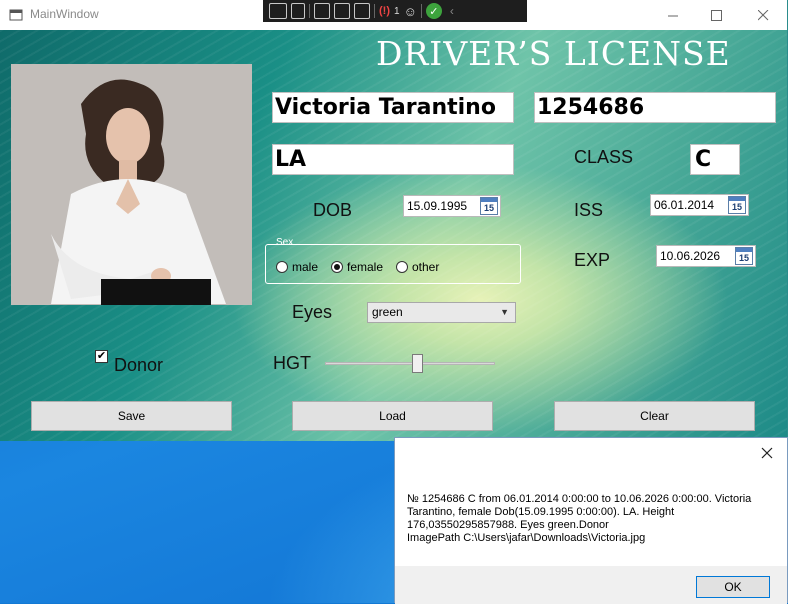  I want to click on binding-failures-count: 1, so click(397, 11).